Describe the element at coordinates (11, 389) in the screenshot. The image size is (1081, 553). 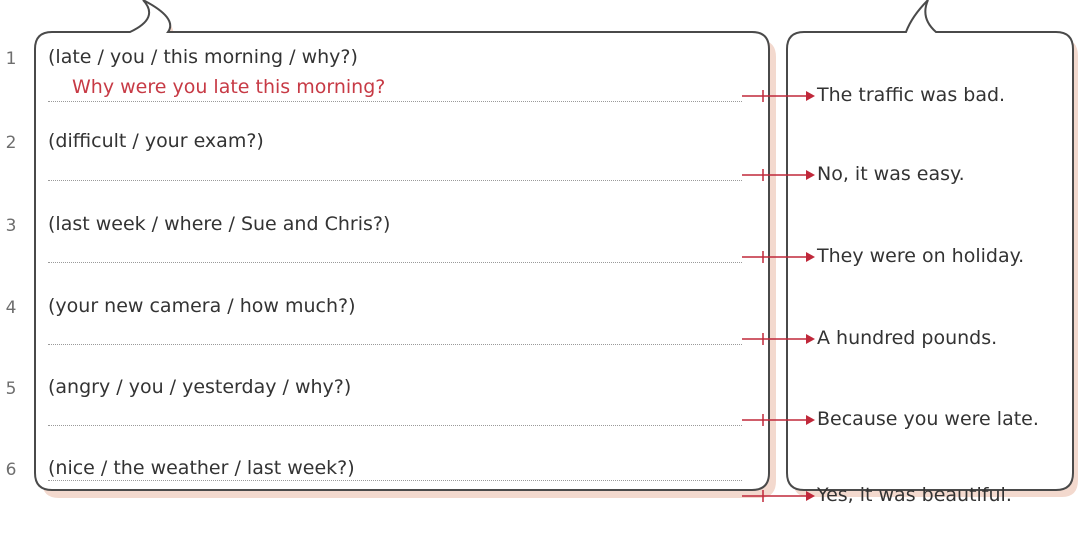
I see `item-number: 5` at that location.